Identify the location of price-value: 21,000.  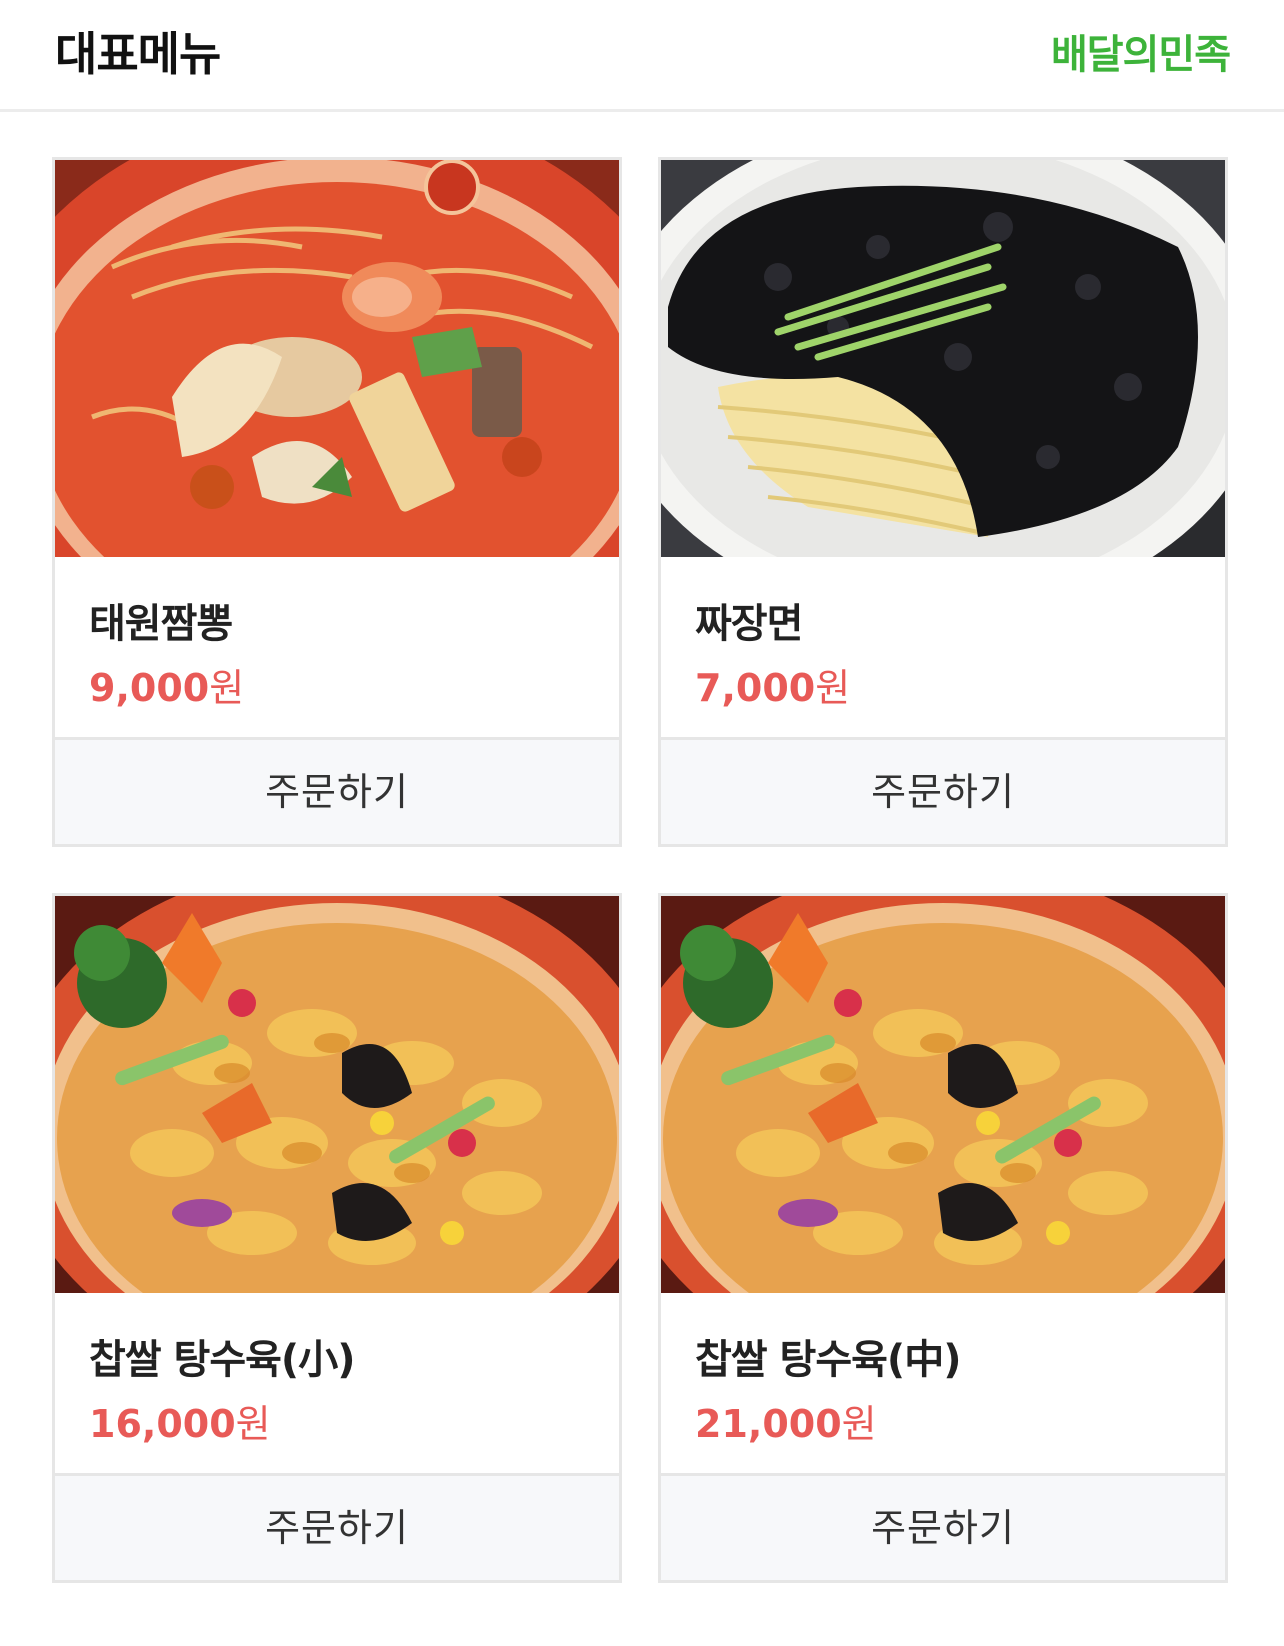
(768, 1424).